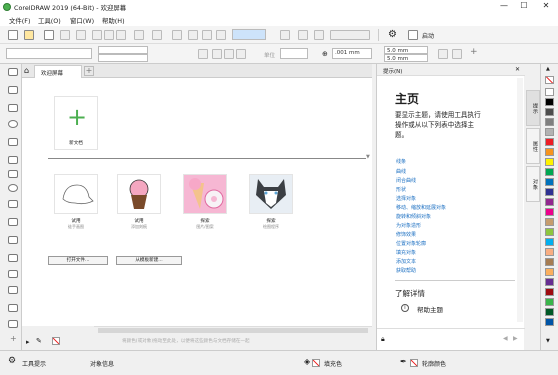 The height and width of the screenshot is (375, 558). I want to click on width-field, so click(123, 50).